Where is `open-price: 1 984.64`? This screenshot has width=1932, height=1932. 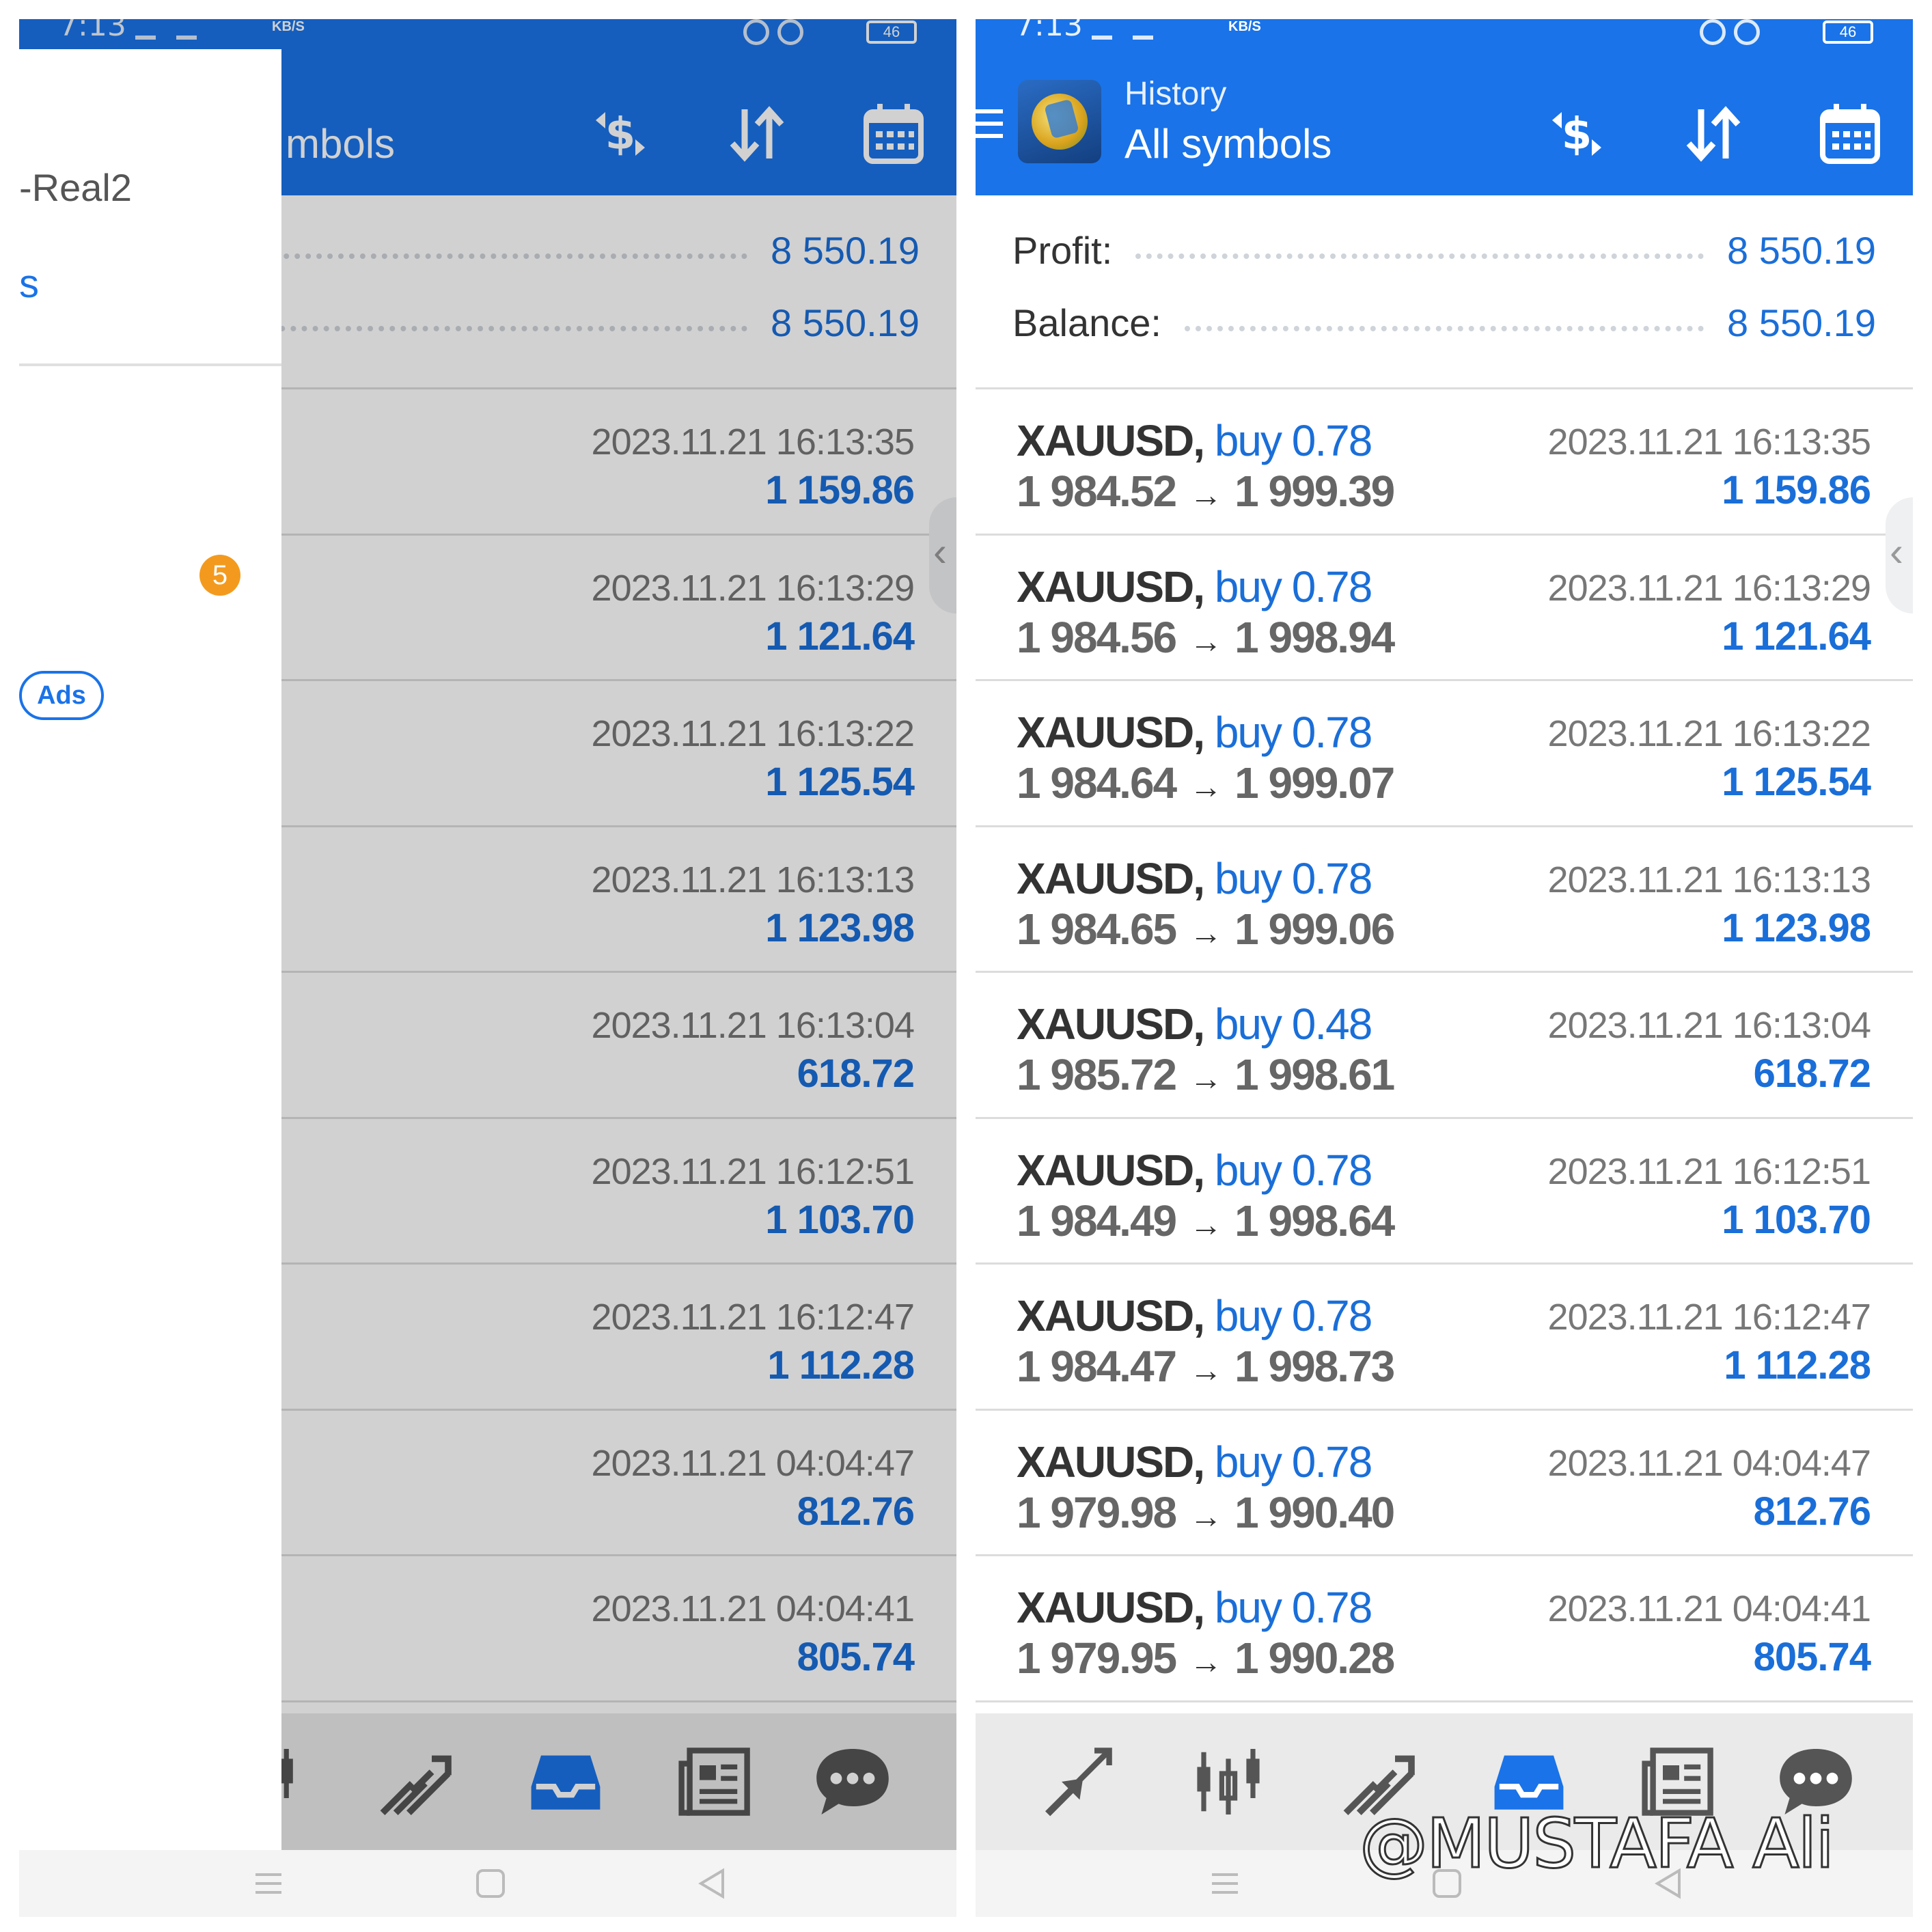
open-price: 1 984.64 is located at coordinates (1097, 783).